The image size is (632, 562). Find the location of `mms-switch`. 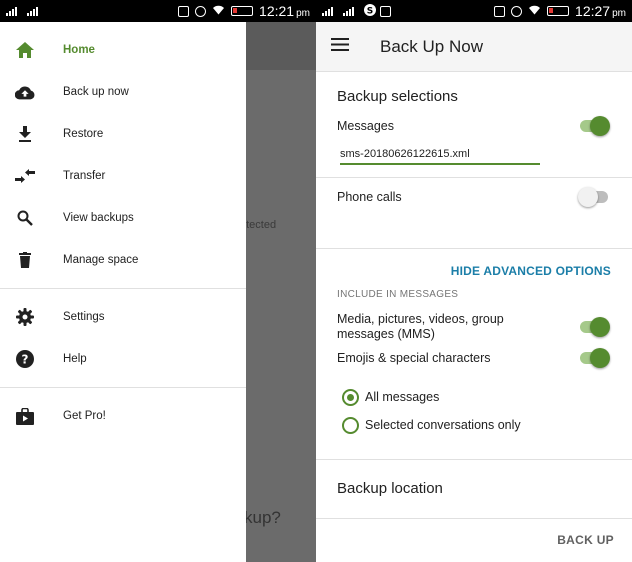

mms-switch is located at coordinates (595, 327).